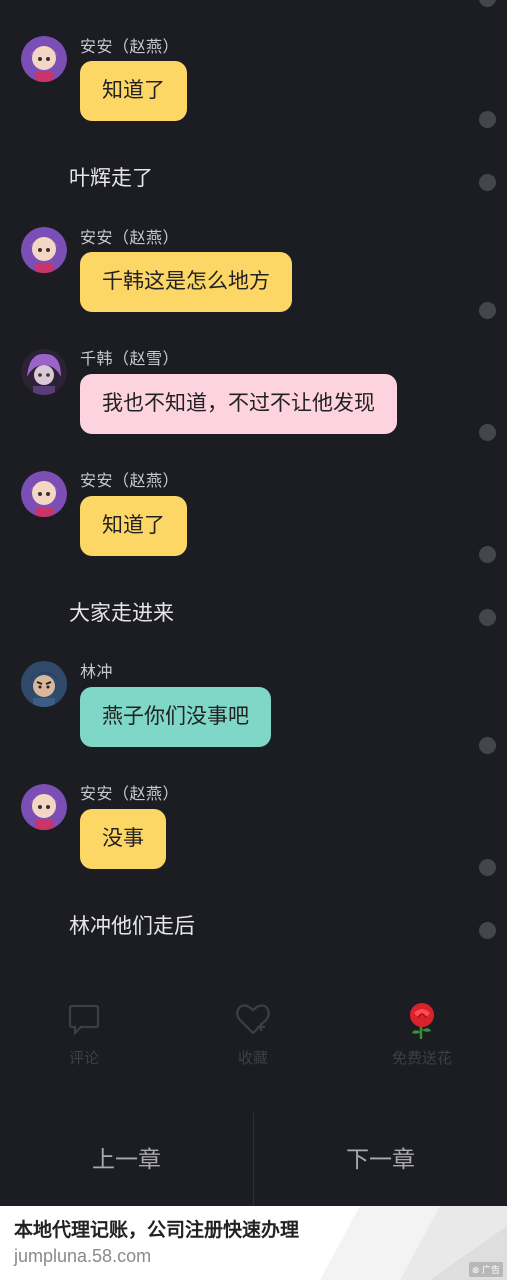  Describe the element at coordinates (123, 839) in the screenshot. I see `chat-bubble: 没事` at that location.